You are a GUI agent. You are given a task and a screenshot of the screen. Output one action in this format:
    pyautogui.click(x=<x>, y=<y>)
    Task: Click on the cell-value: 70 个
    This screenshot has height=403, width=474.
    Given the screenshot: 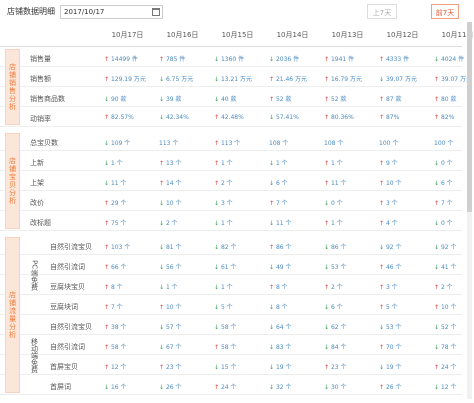 What is the action you would take?
    pyautogui.click(x=393, y=347)
    